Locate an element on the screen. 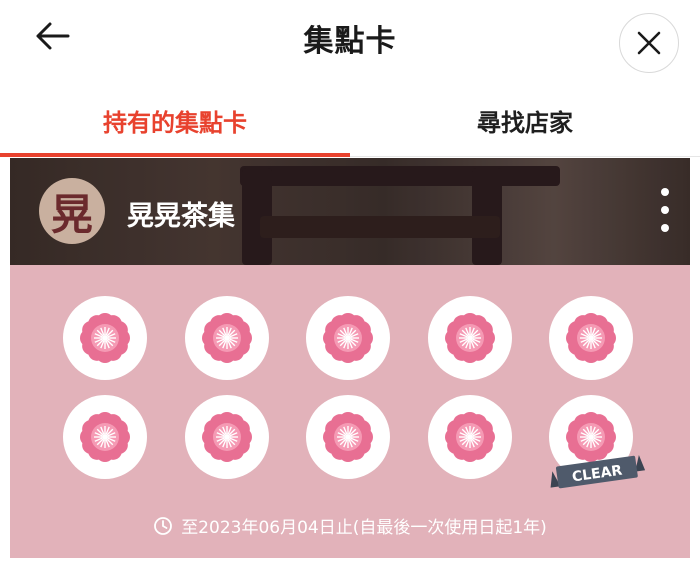  tab-owned-cards: 持有的集點卡 is located at coordinates (175, 120).